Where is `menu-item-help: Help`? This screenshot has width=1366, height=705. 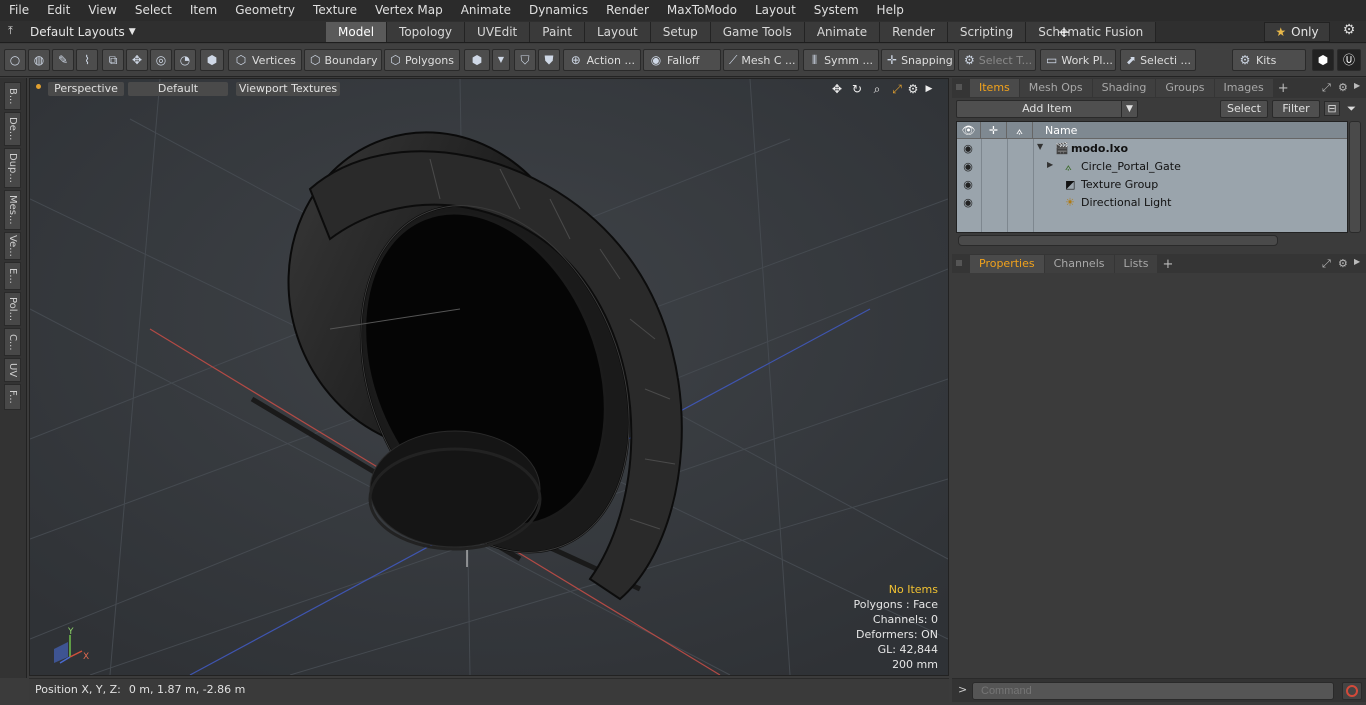 menu-item-help: Help is located at coordinates (890, 10).